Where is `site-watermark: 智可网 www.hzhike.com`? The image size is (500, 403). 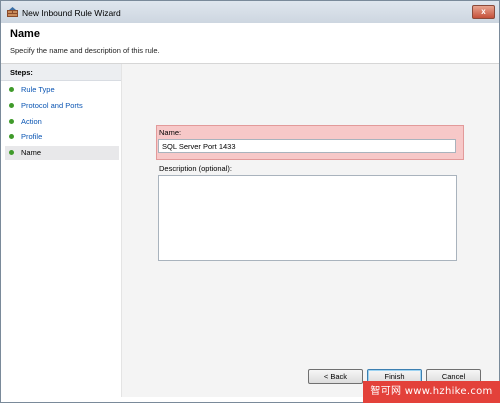 site-watermark: 智可网 www.hzhike.com is located at coordinates (431, 392).